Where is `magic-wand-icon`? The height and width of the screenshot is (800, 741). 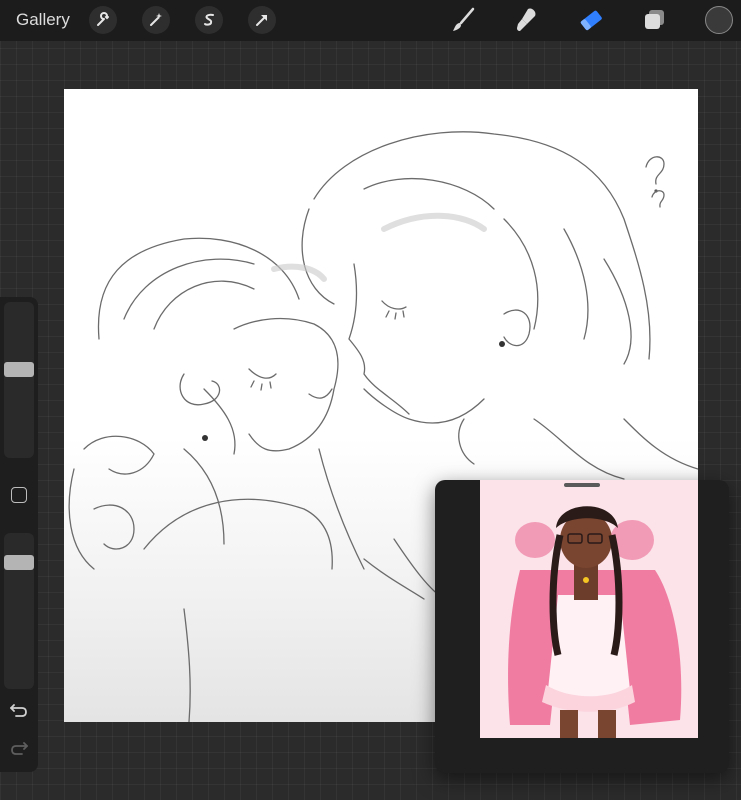
magic-wand-icon is located at coordinates (156, 20).